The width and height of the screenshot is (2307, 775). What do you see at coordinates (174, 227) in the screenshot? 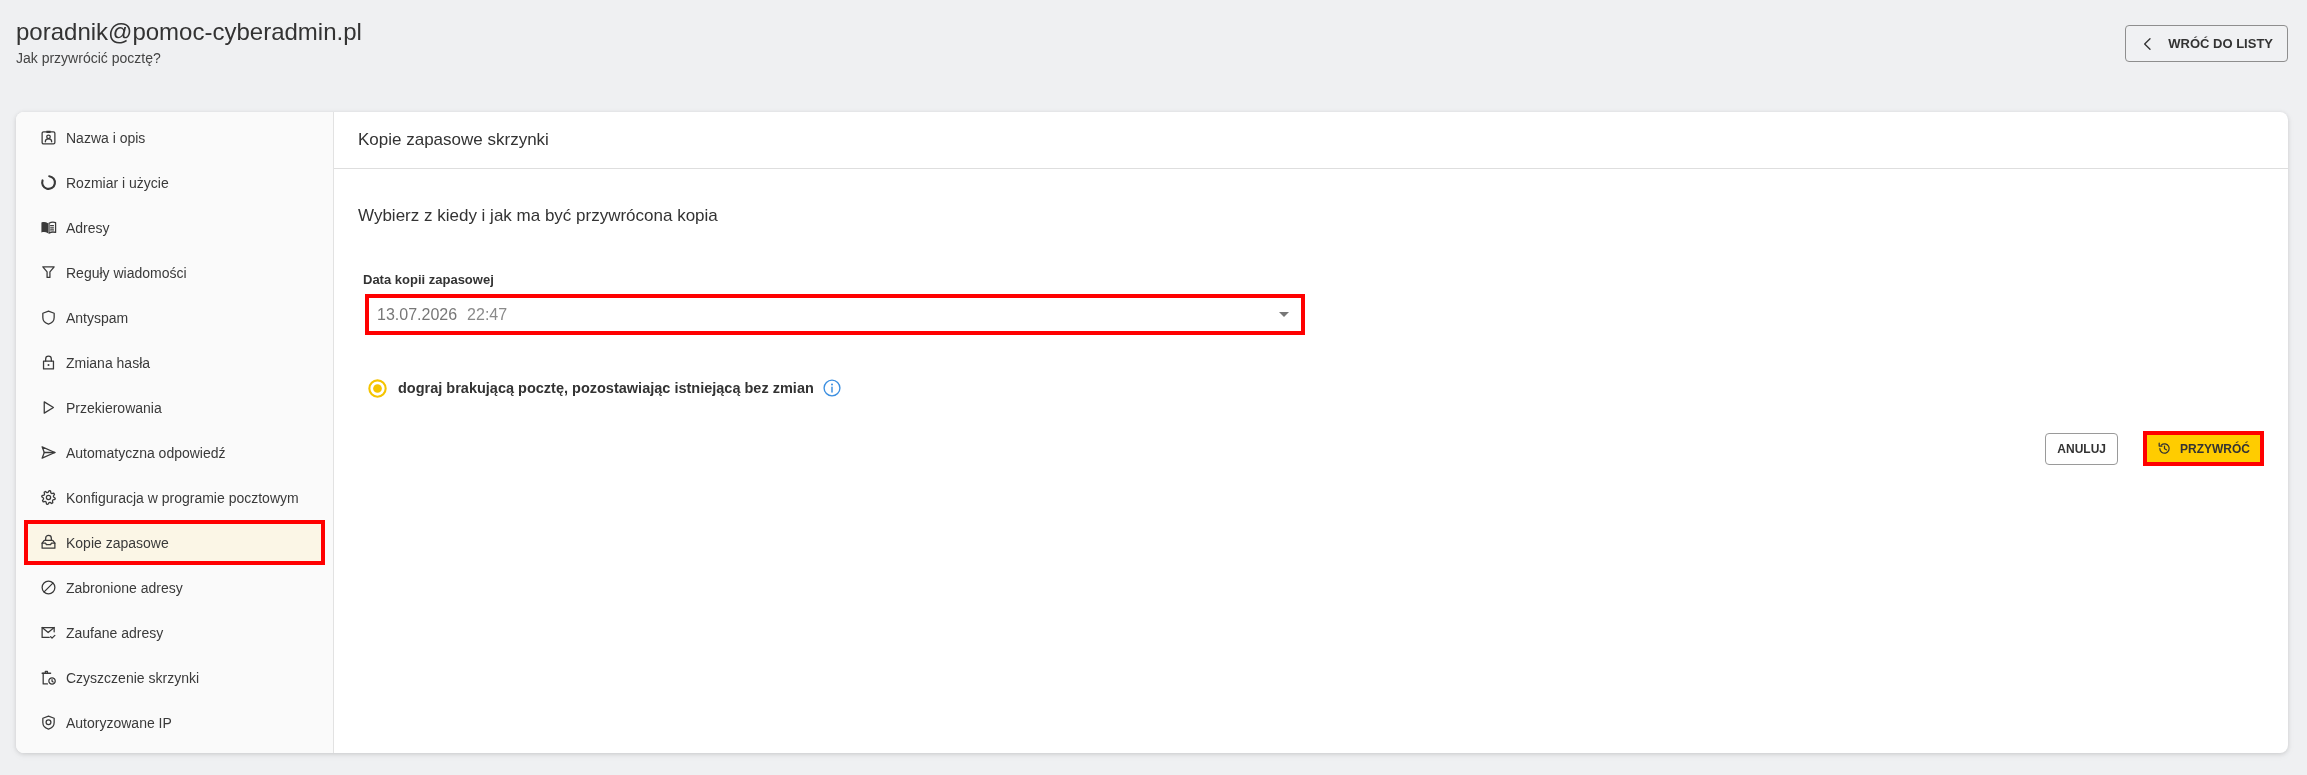
I see `sidebar-item: Adresy` at bounding box center [174, 227].